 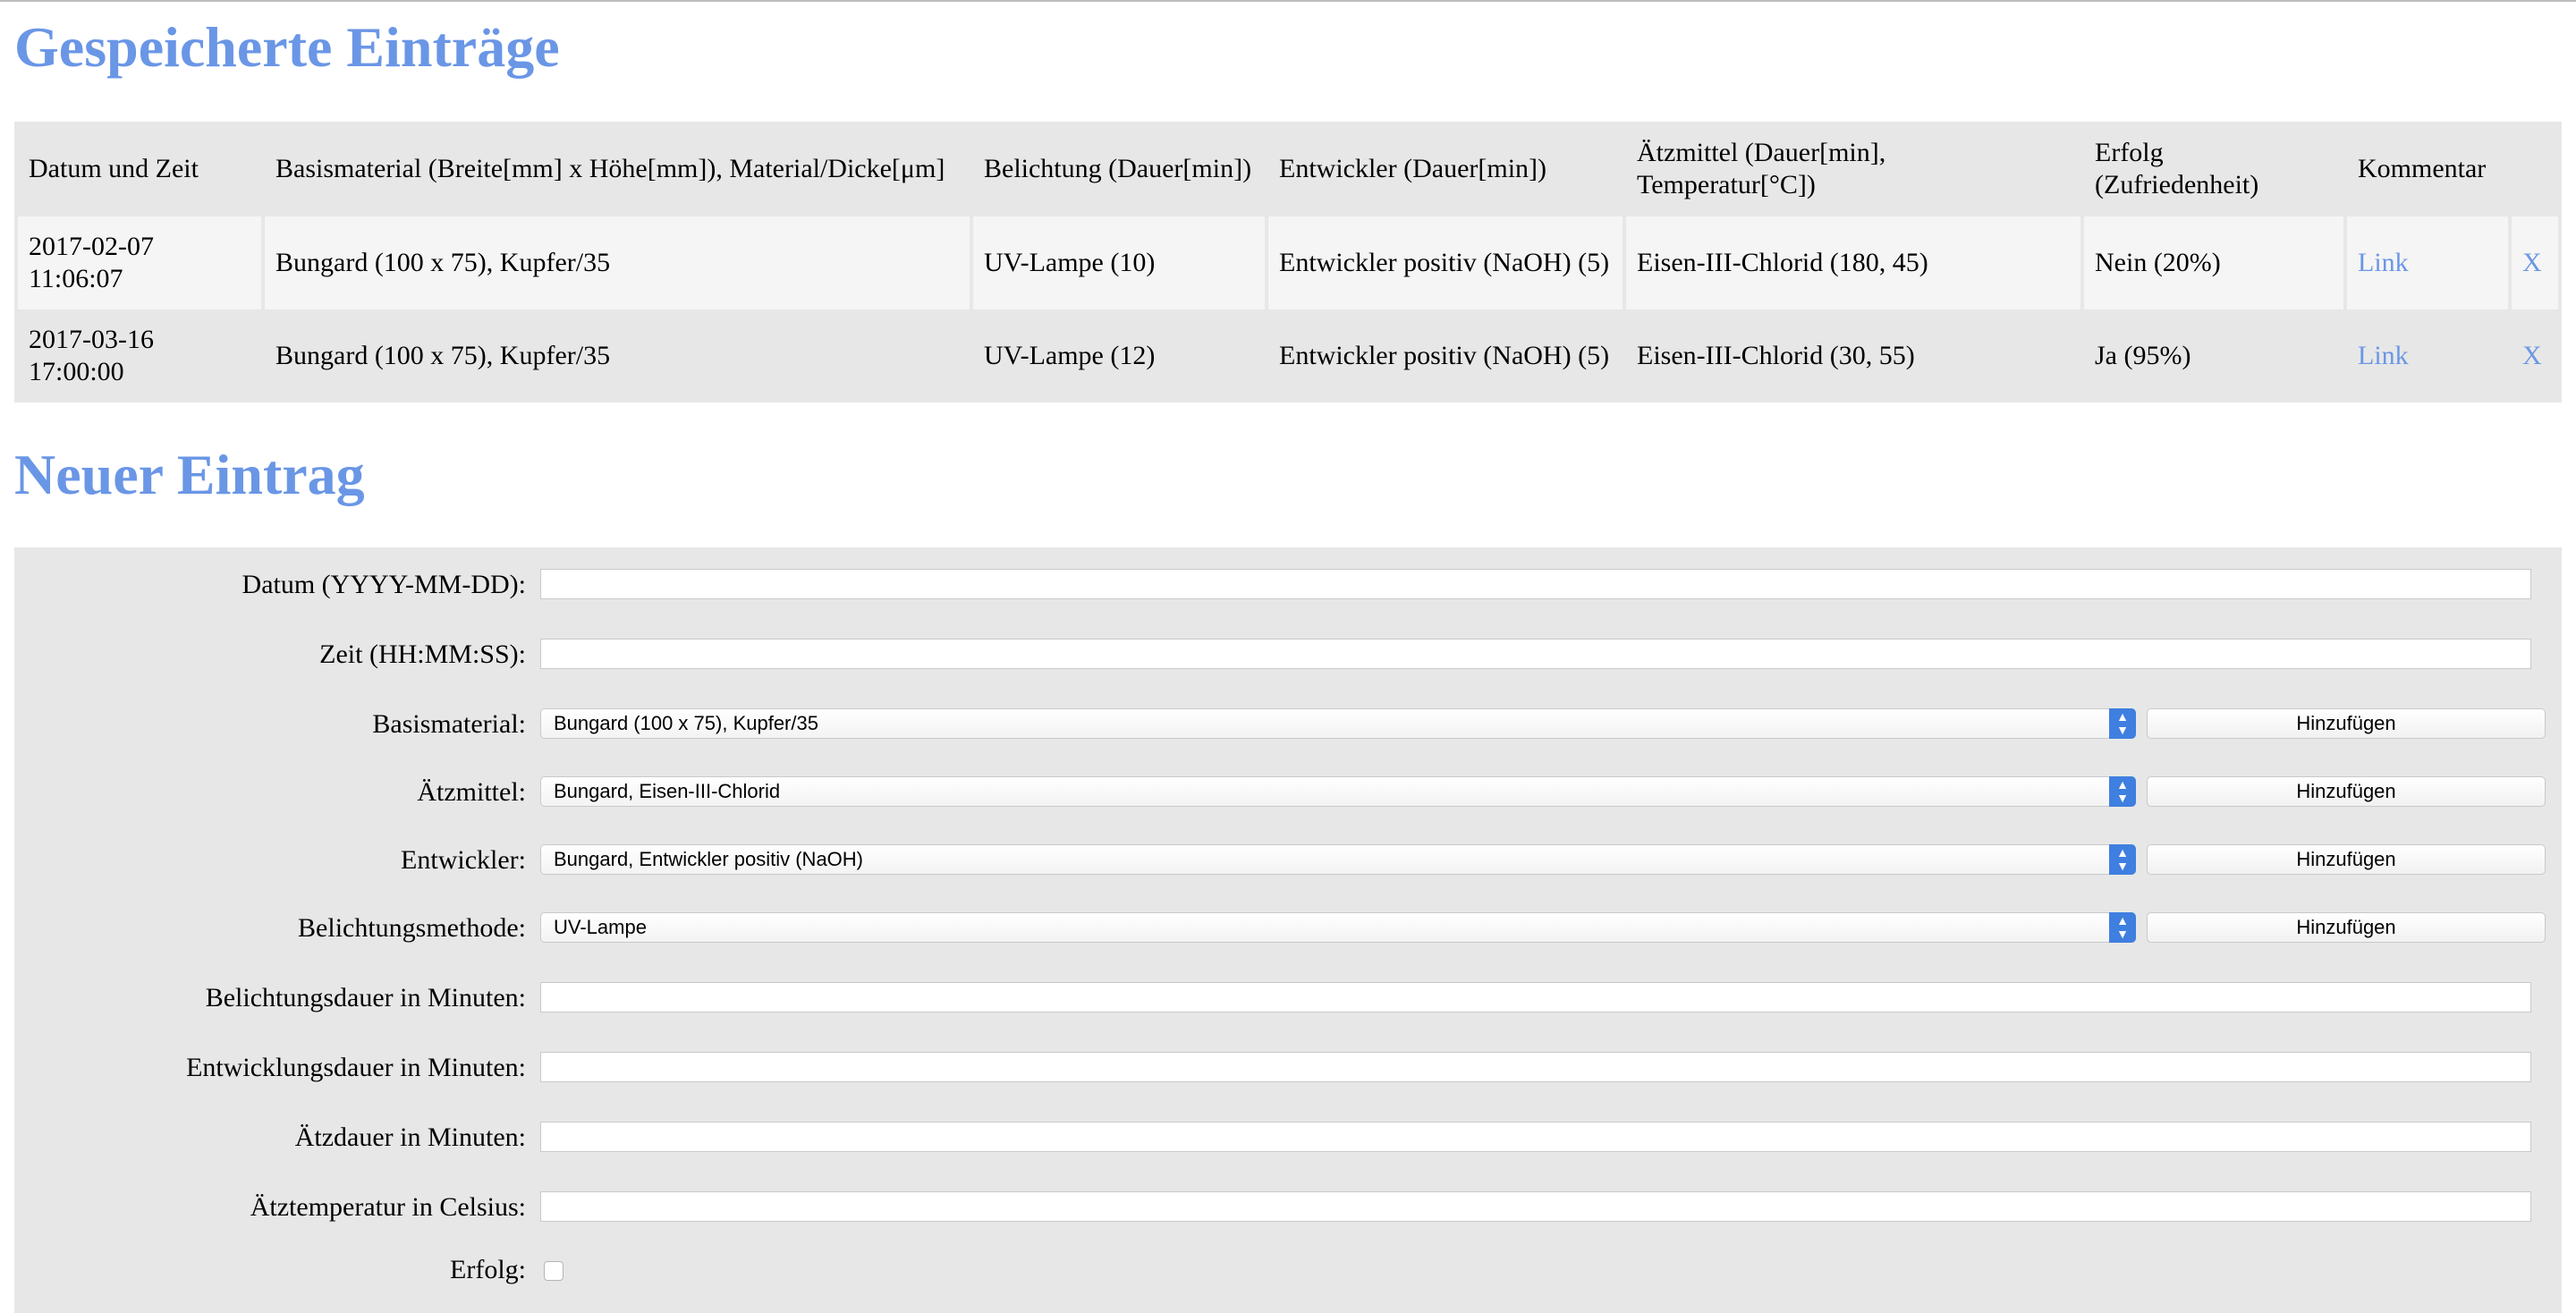 I want to click on entwicklungsdauer-label: Entwicklungsdauer in Minuten:, so click(x=356, y=1067).